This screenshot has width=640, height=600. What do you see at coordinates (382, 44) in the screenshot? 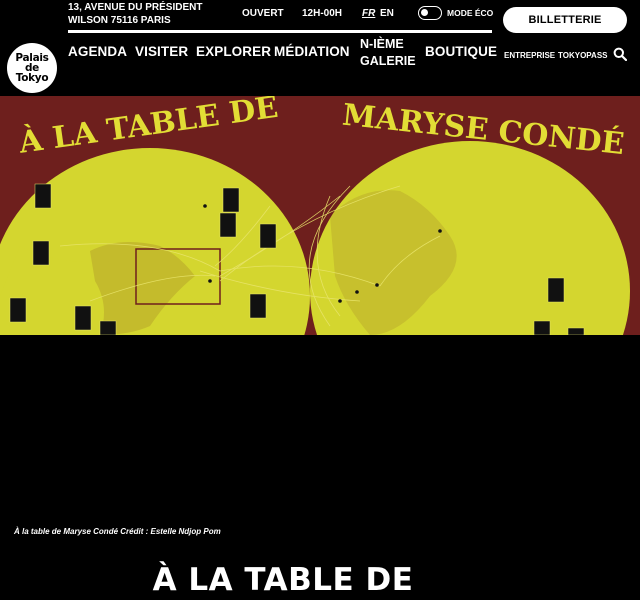
I see `nav-label-line: N-IÈME` at bounding box center [382, 44].